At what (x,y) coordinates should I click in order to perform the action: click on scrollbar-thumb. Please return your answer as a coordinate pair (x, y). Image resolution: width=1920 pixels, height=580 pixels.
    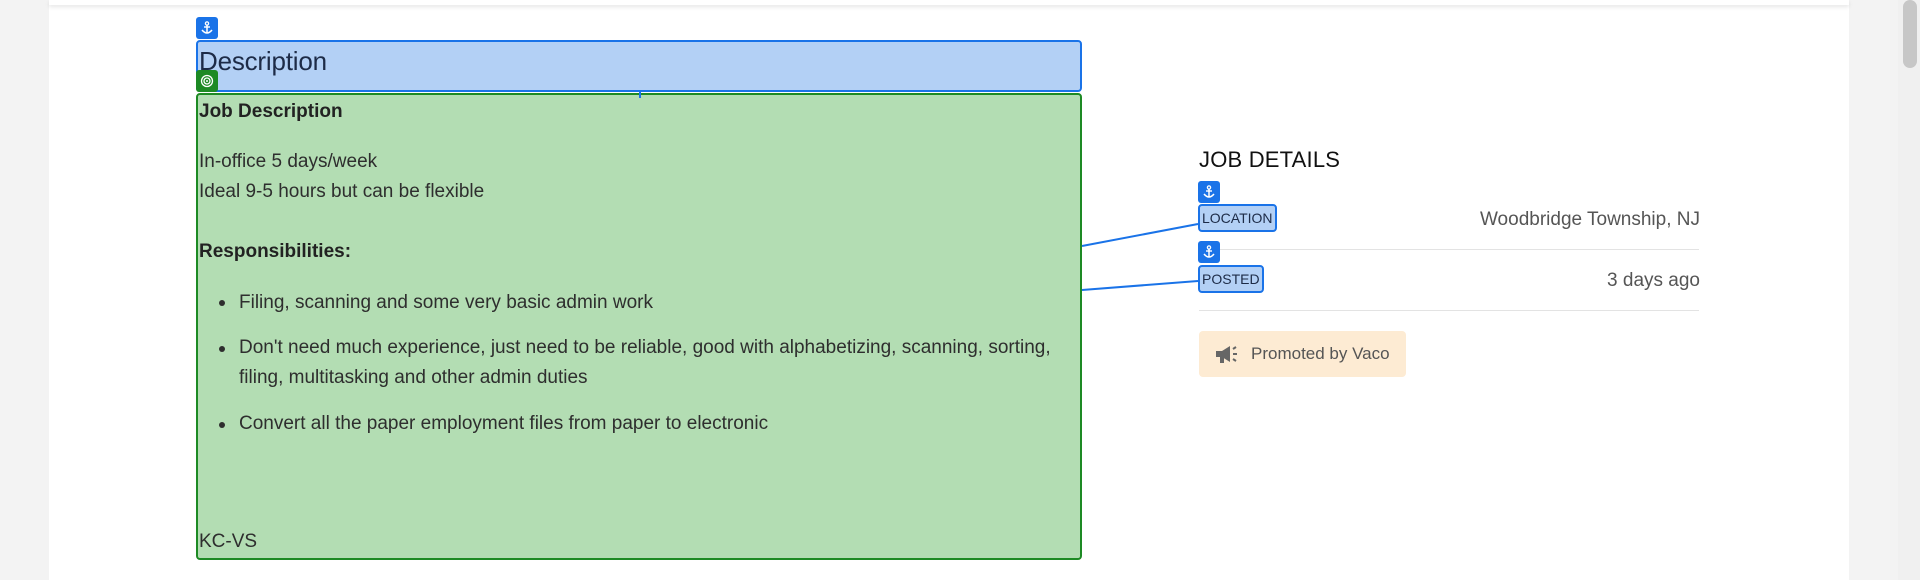
    Looking at the image, I should click on (1910, 34).